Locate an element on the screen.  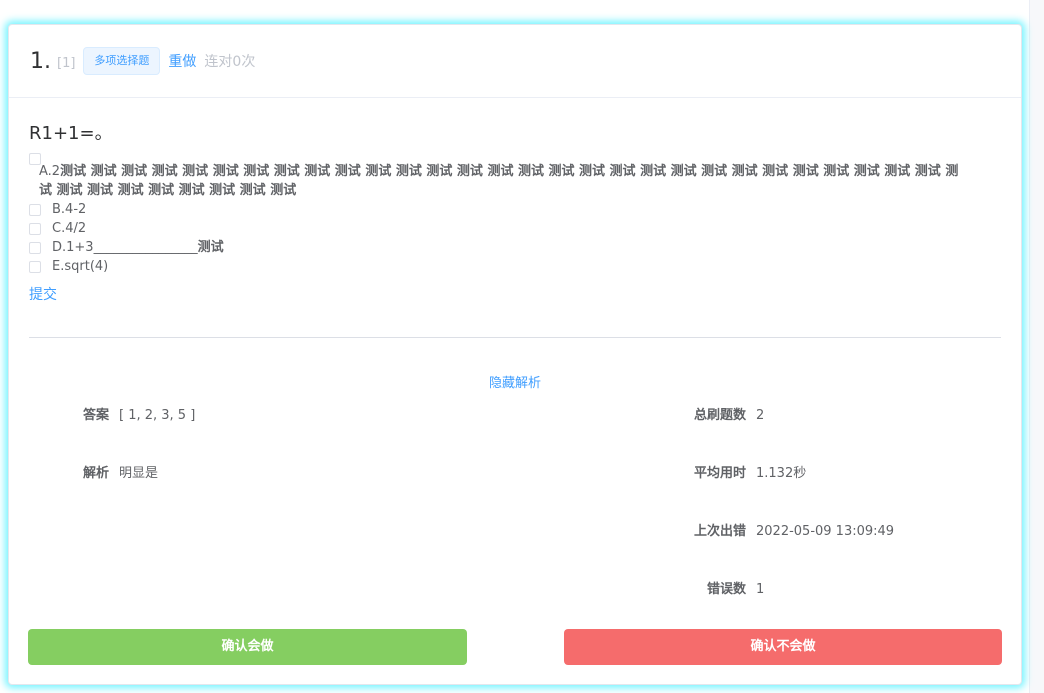
option-b: B.4-2 is located at coordinates (515, 209).